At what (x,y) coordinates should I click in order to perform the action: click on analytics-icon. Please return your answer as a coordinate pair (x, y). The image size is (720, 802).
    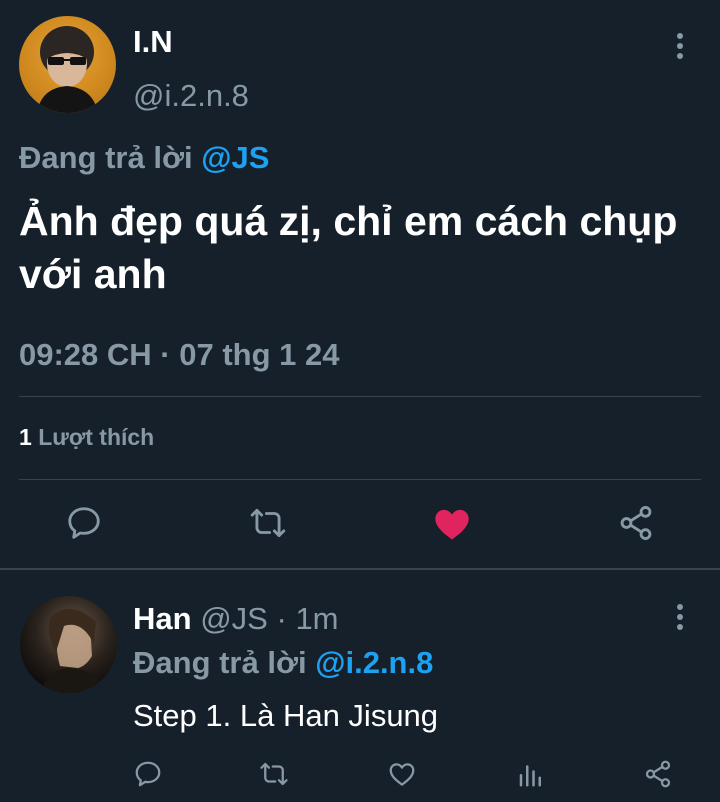
    Looking at the image, I should click on (531, 774).